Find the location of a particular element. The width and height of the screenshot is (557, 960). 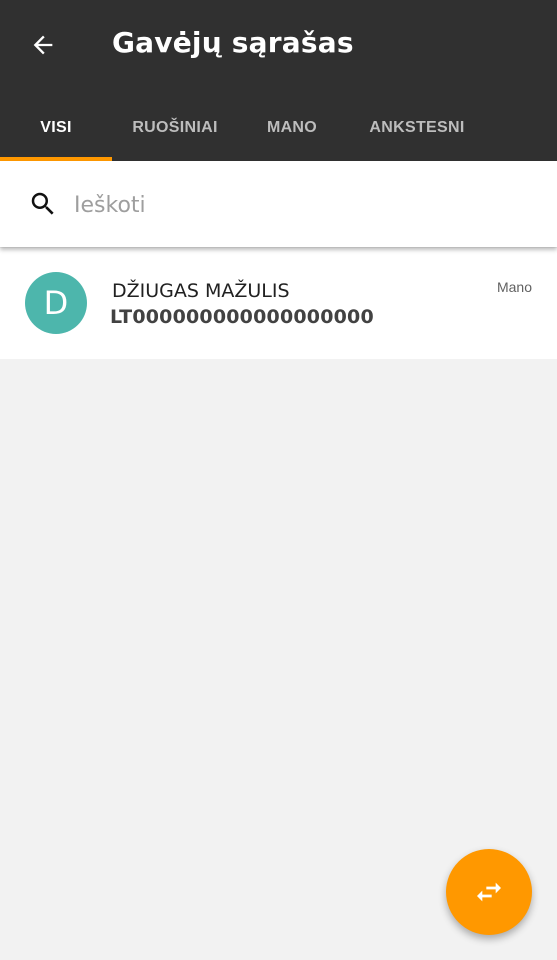

back-button is located at coordinates (43, 45).